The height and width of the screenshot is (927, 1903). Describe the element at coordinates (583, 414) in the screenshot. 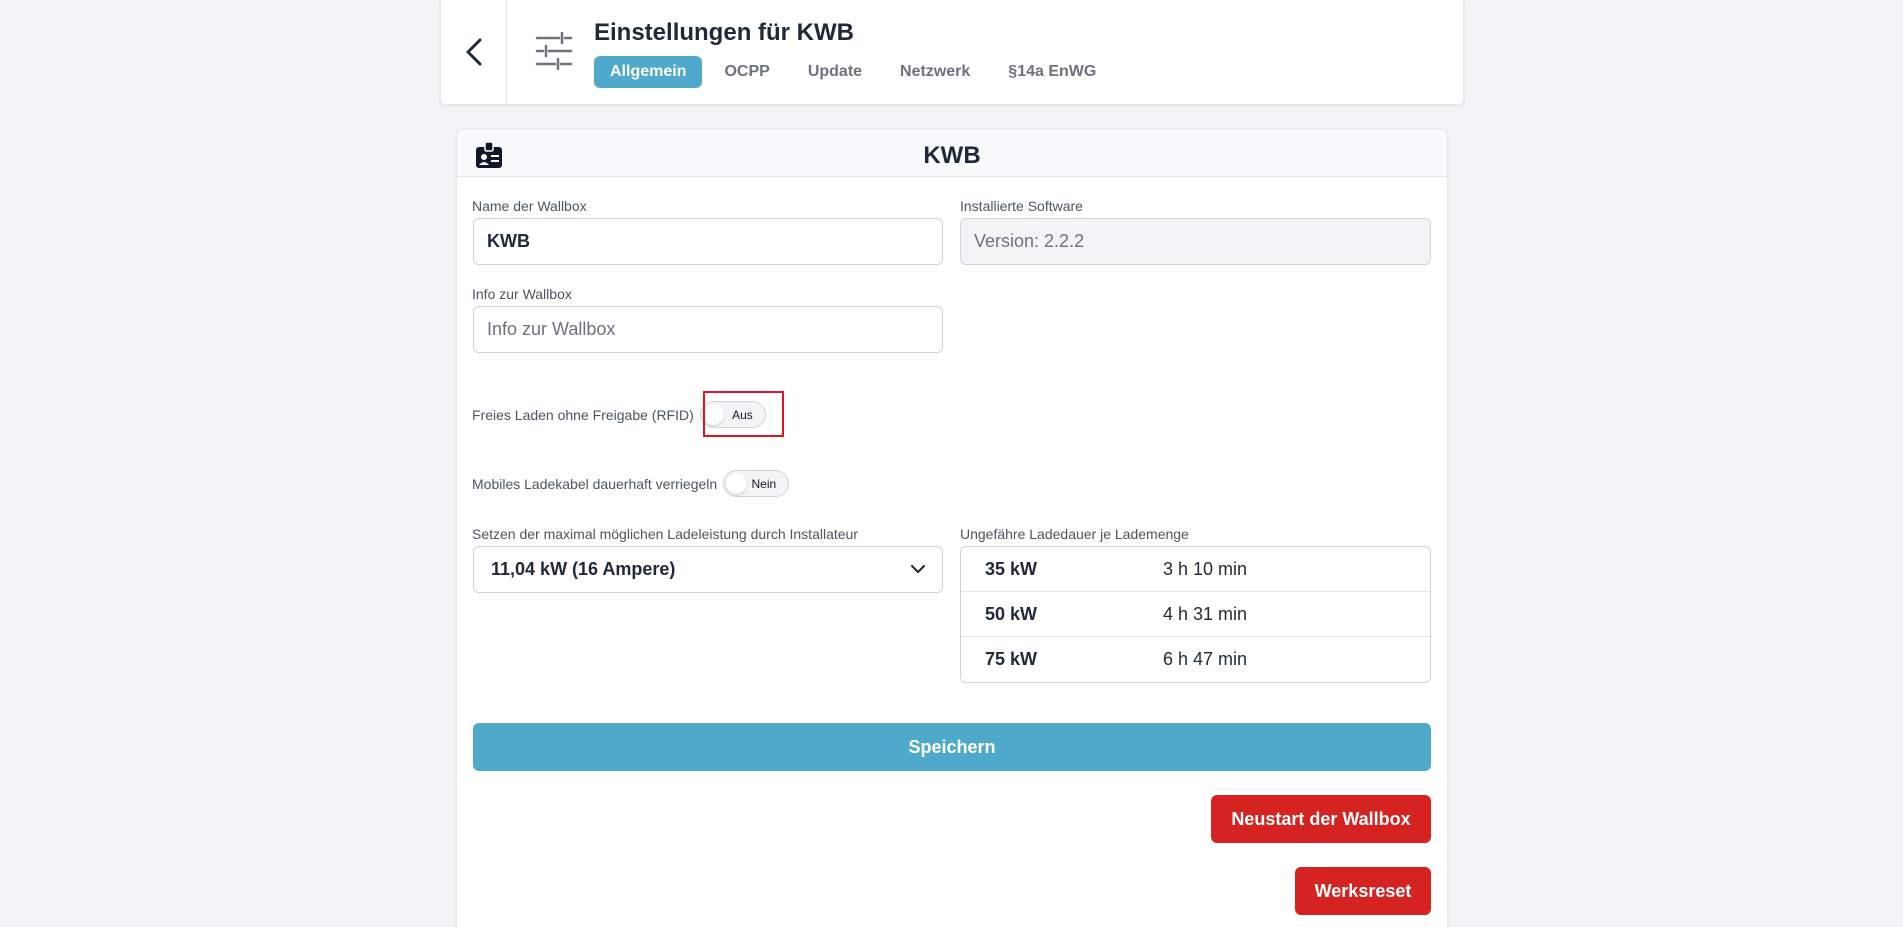

I see `free-charging-label: Freies Laden ohne Freigabe (RFID)` at that location.